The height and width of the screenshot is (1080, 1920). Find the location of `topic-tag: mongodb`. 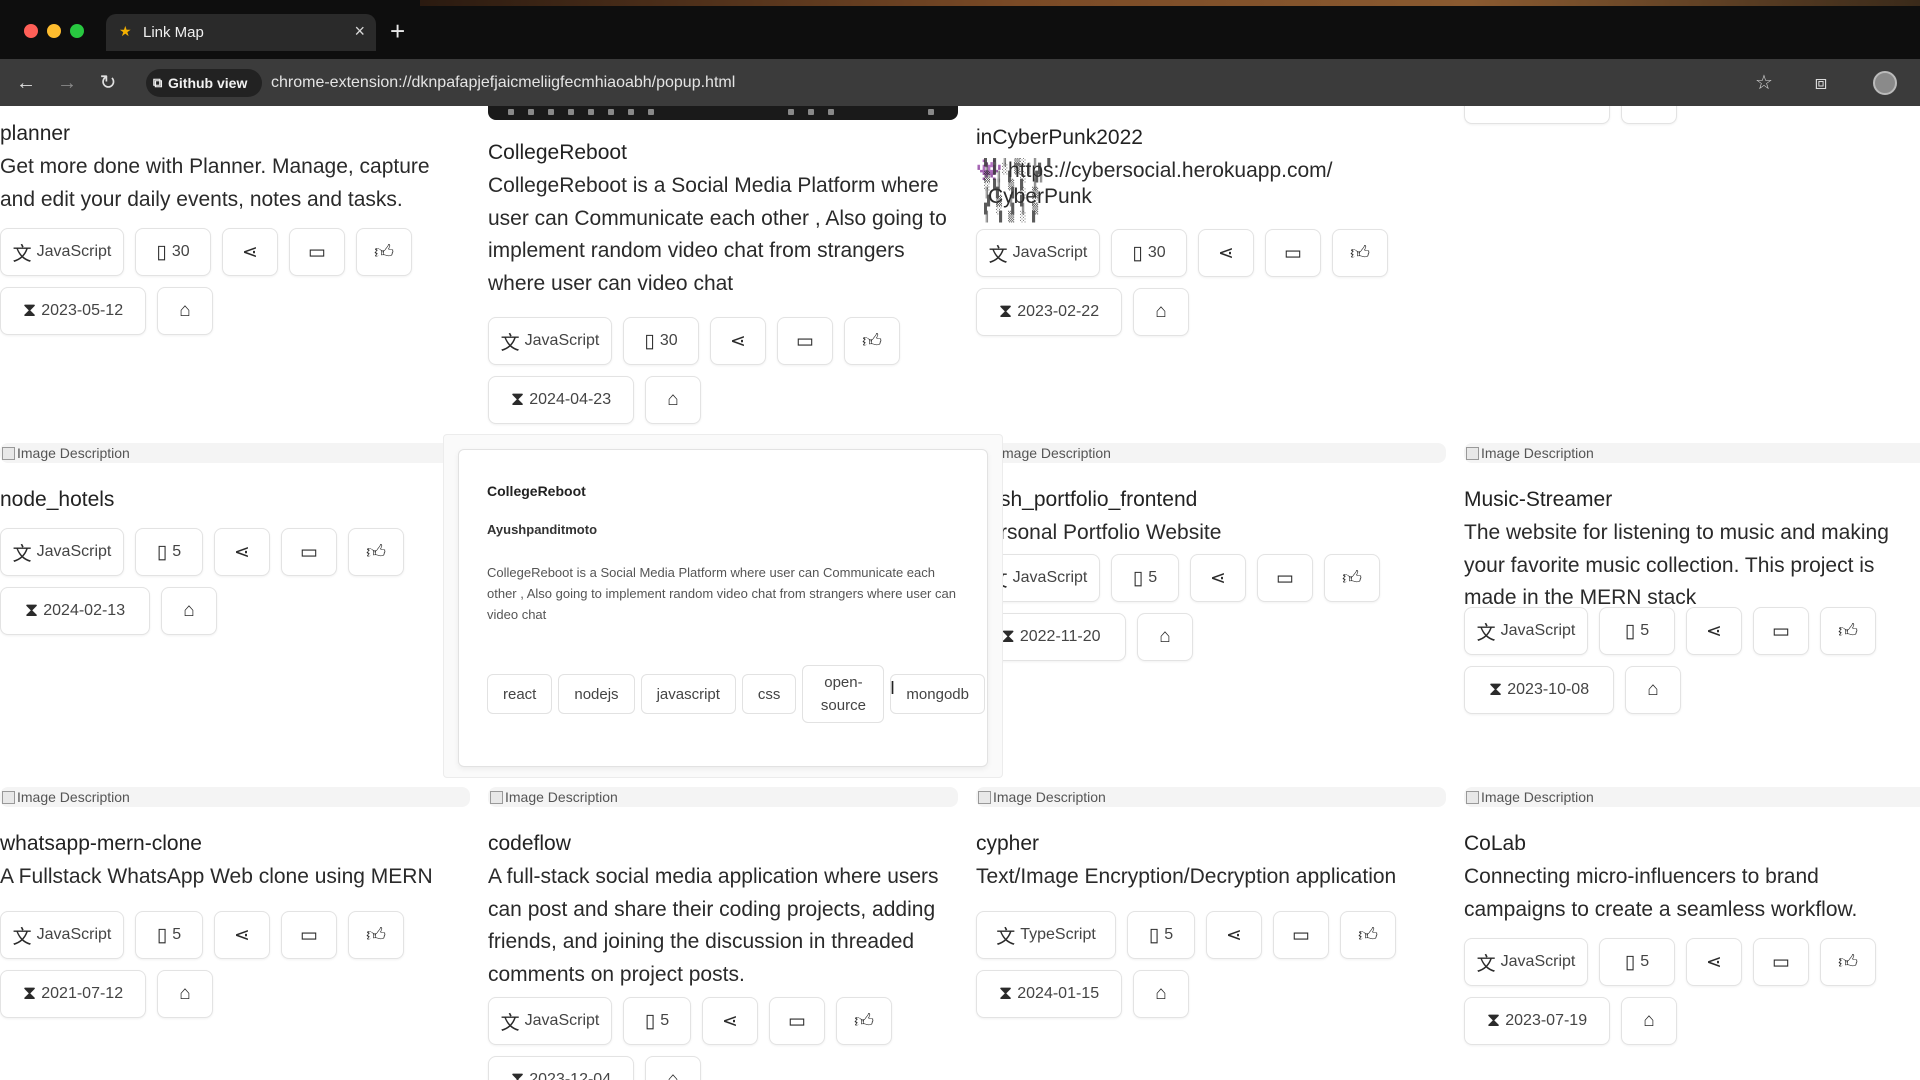

topic-tag: mongodb is located at coordinates (937, 694).